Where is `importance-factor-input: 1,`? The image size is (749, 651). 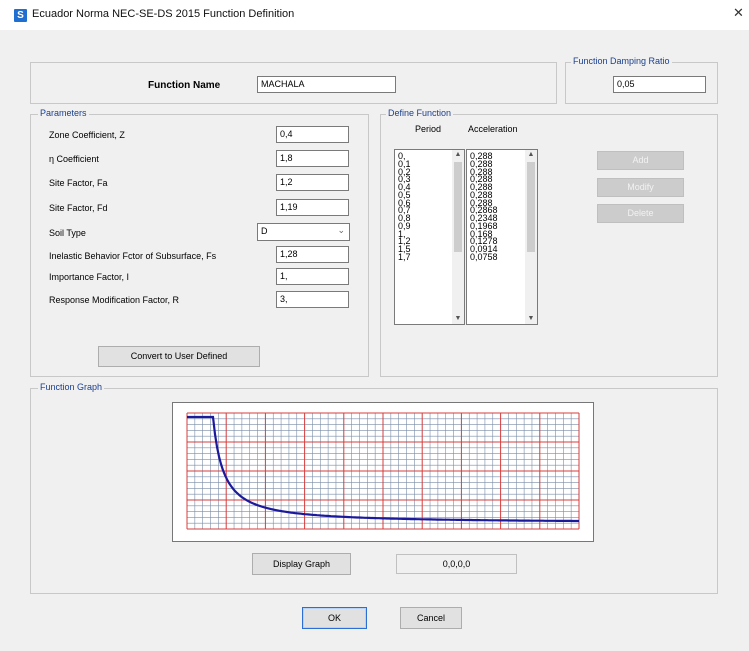
importance-factor-input: 1, is located at coordinates (312, 276).